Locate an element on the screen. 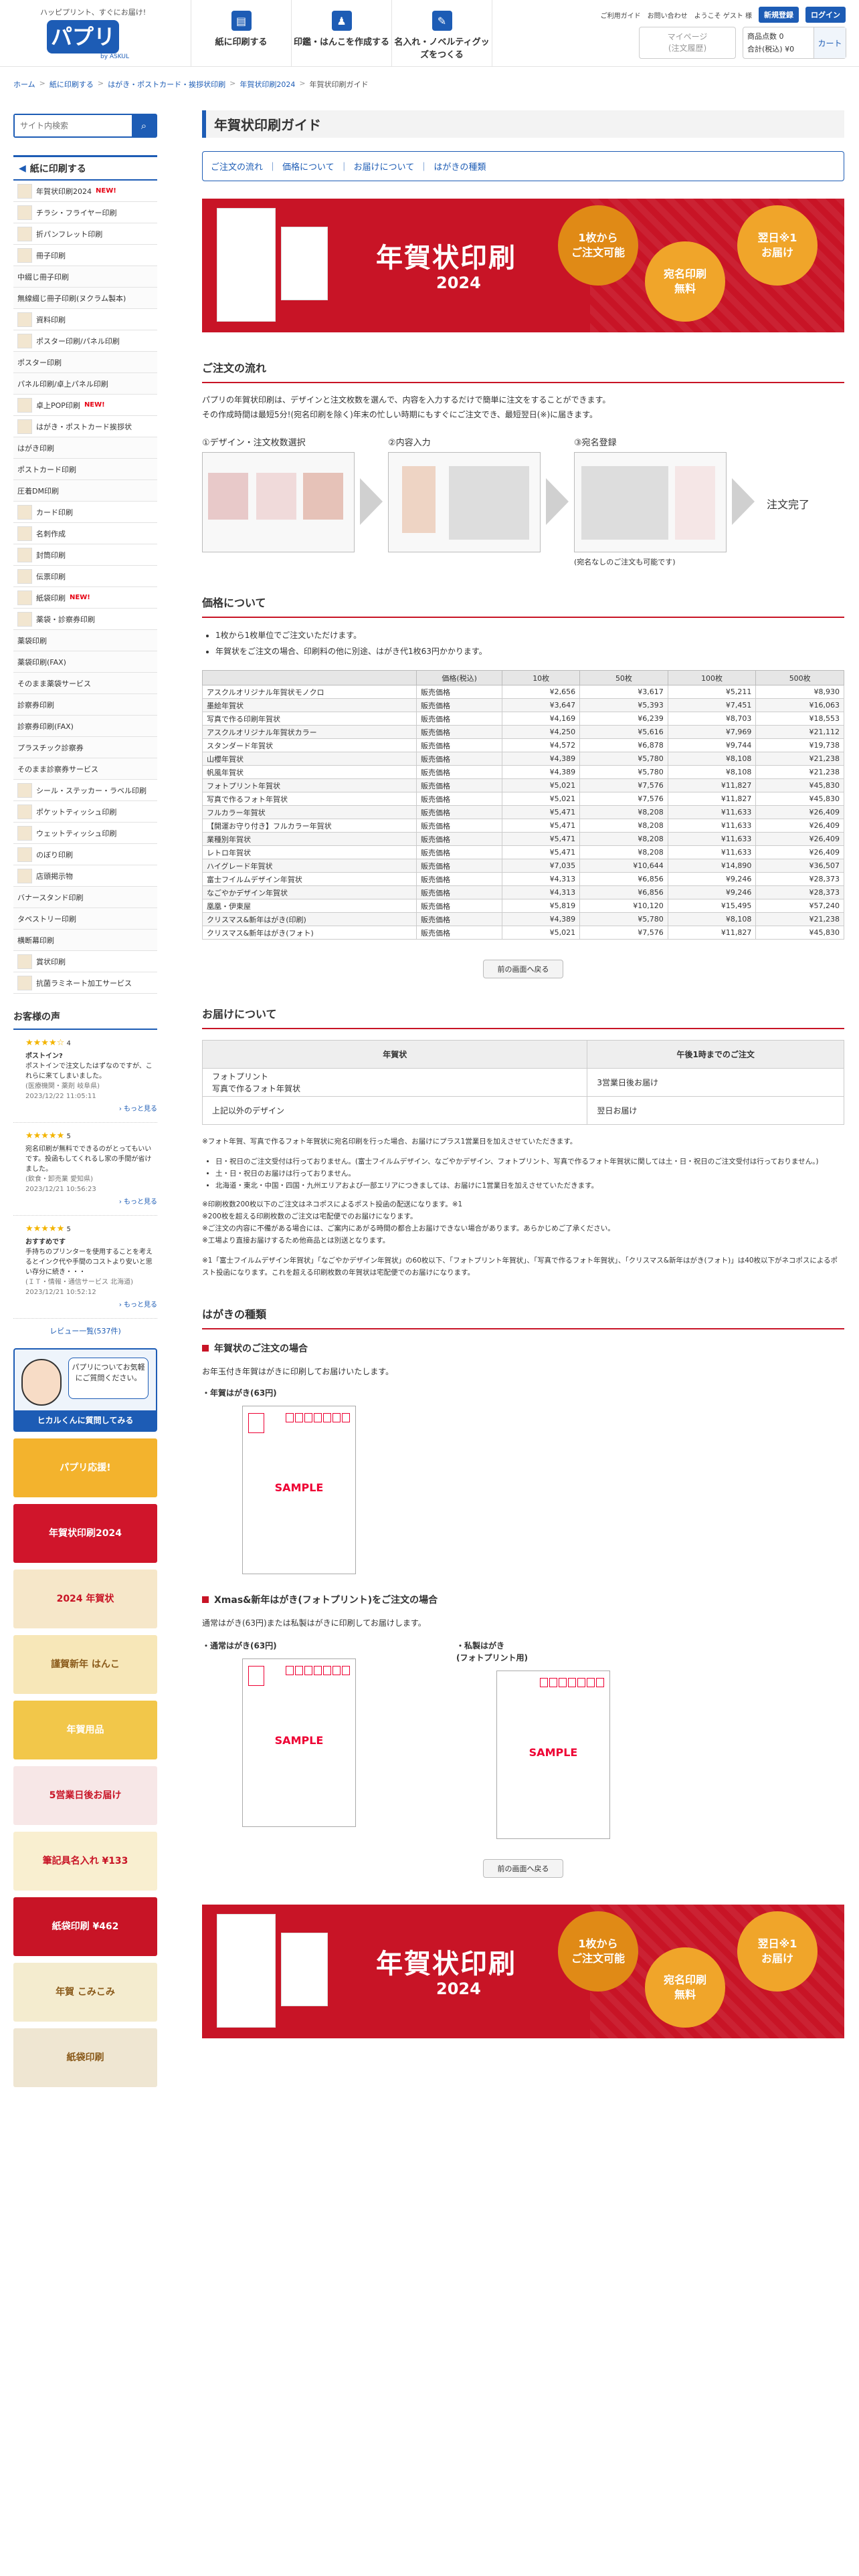  guide-link: ご利用ガイド is located at coordinates (621, 15).